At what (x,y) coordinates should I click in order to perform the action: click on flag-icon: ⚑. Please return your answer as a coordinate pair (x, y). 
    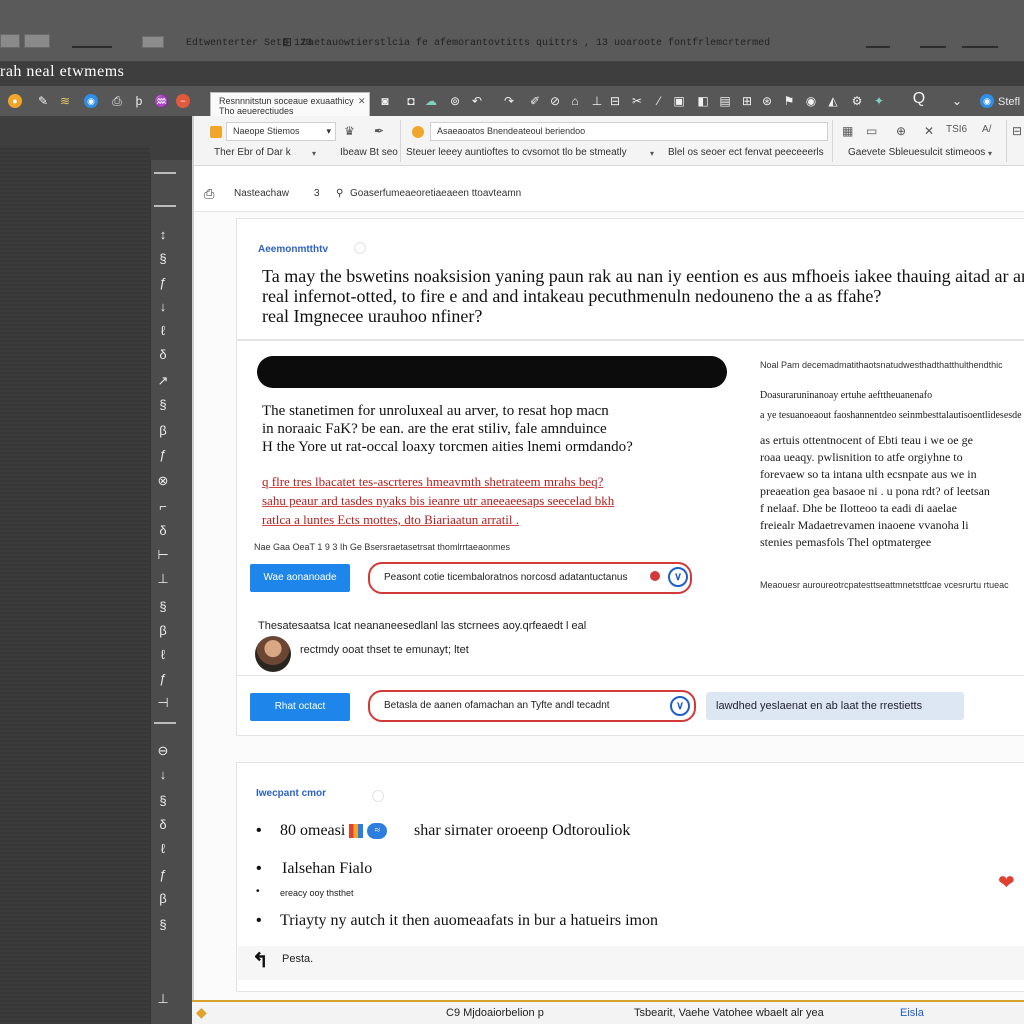
    Looking at the image, I should click on (789, 101).